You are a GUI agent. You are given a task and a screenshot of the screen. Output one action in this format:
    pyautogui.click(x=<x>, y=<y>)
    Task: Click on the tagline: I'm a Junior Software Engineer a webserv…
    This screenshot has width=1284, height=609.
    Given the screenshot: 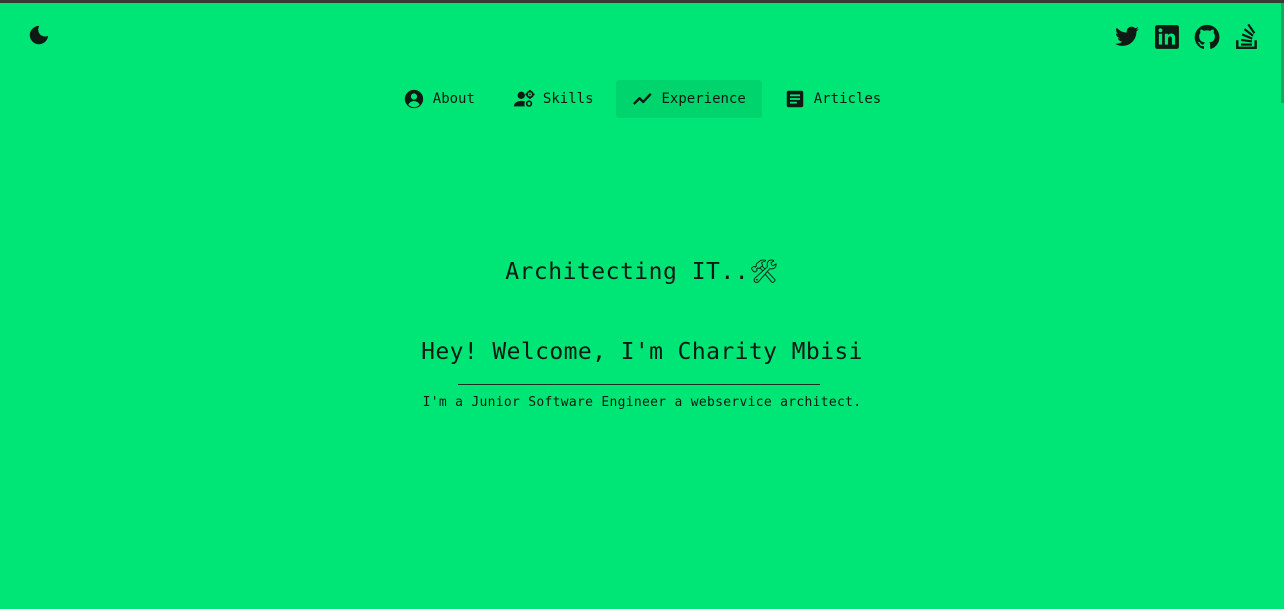 What is the action you would take?
    pyautogui.click(x=642, y=402)
    